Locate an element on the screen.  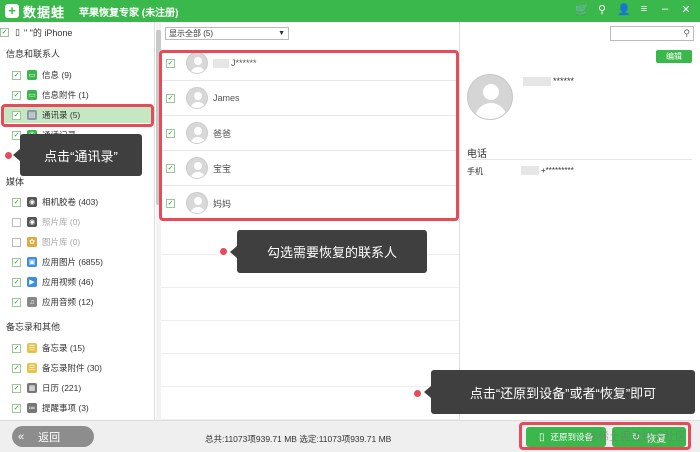
section-title-messages: 信息和联系人 is located at coordinates (33, 54).